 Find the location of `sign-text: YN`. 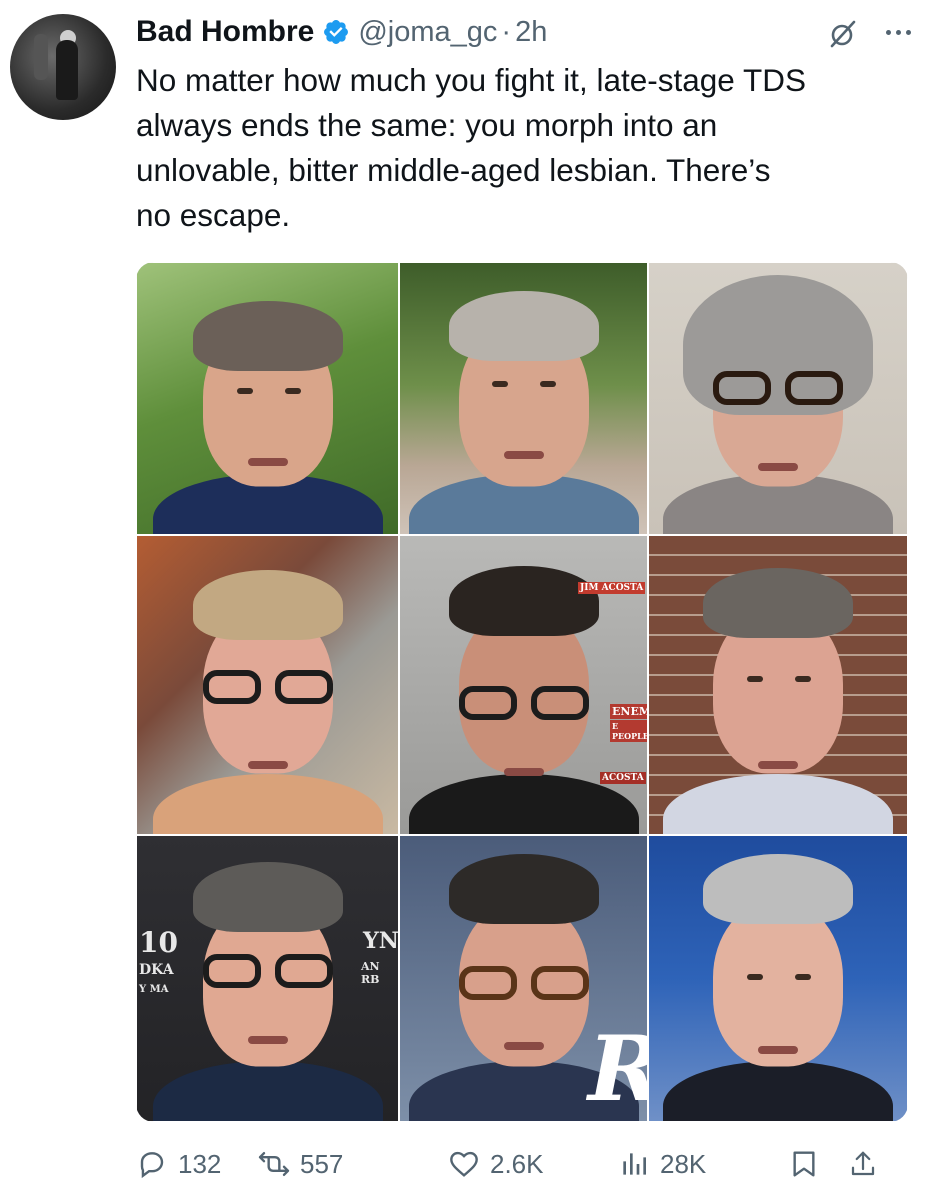

sign-text: YN is located at coordinates (381, 941).